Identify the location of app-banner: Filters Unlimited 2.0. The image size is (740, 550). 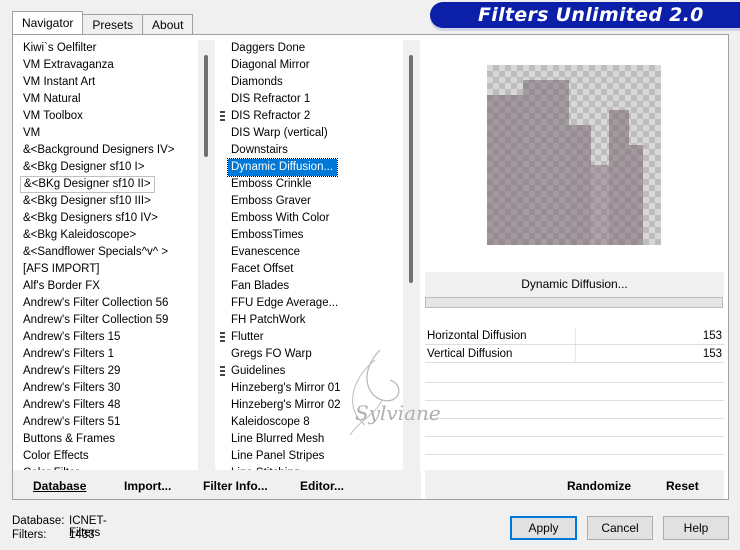
(585, 15).